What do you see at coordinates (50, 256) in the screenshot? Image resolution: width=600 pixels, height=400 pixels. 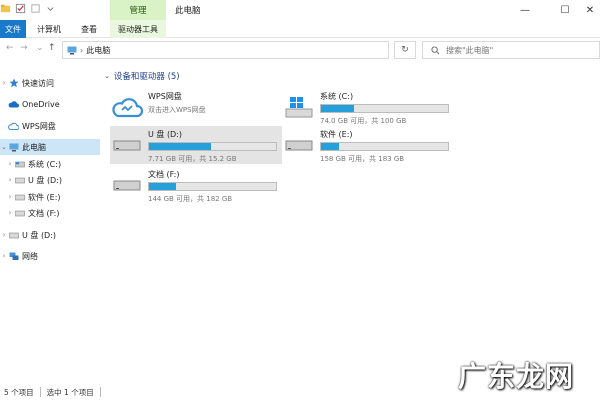 I see `sidebar-item-network: › 网络` at bounding box center [50, 256].